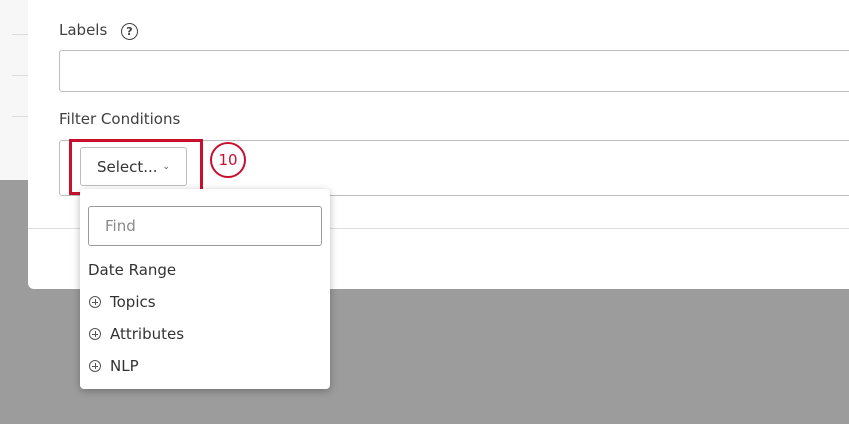 This screenshot has width=849, height=424. I want to click on background-page-strip, so click(14, 90).